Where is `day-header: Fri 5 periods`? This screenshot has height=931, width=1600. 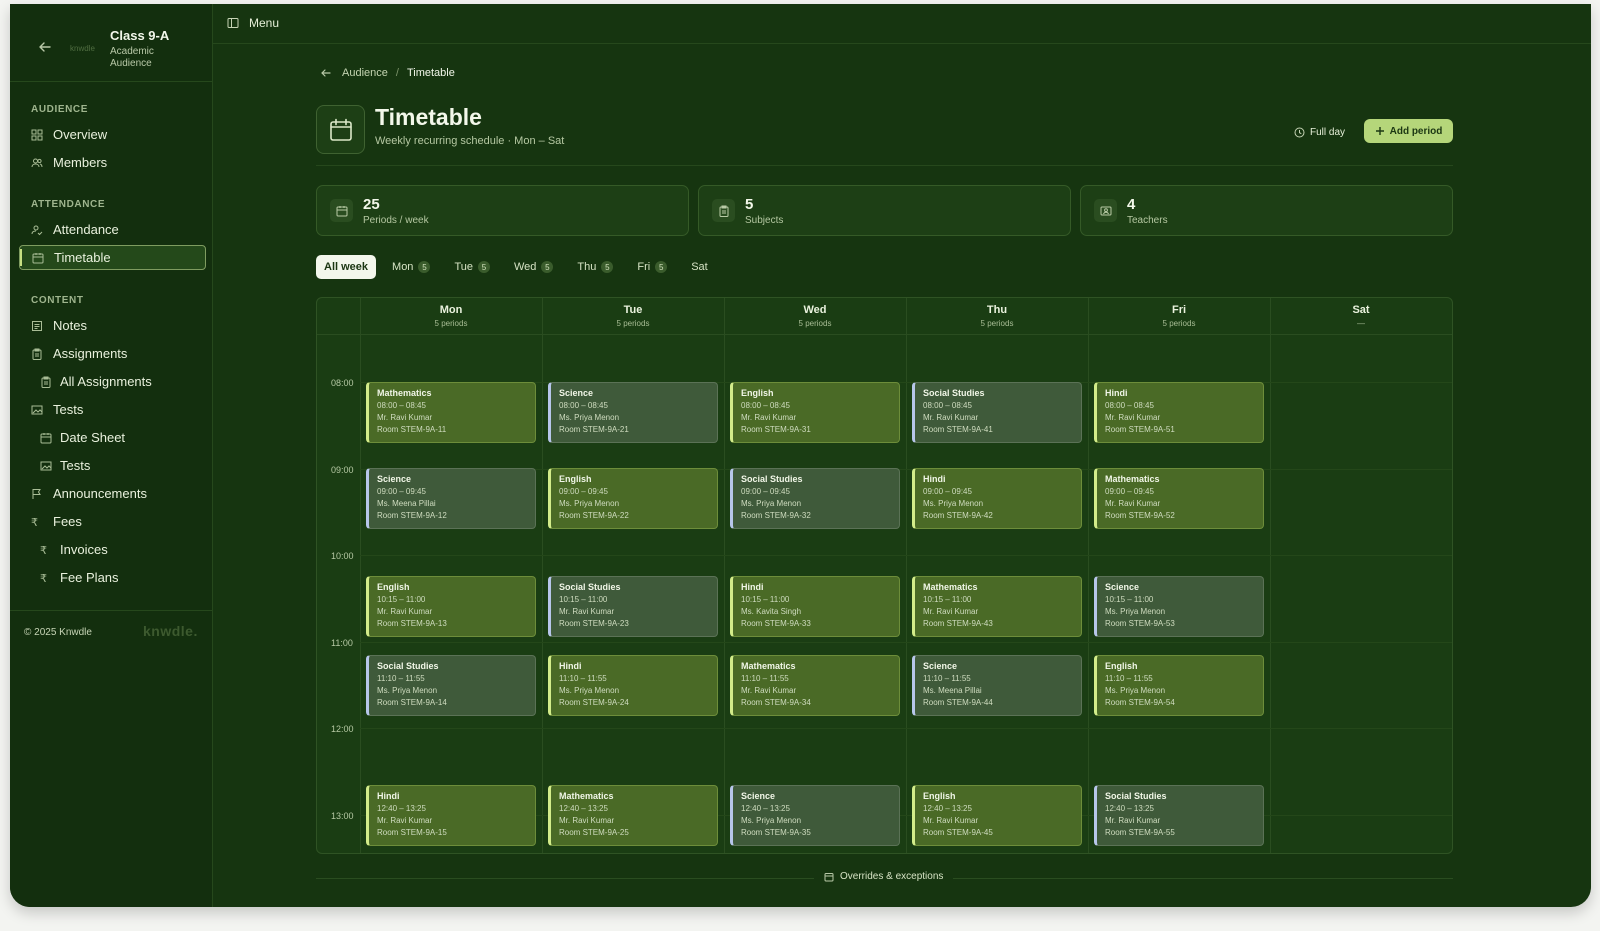
day-header: Fri 5 periods is located at coordinates (1179, 316).